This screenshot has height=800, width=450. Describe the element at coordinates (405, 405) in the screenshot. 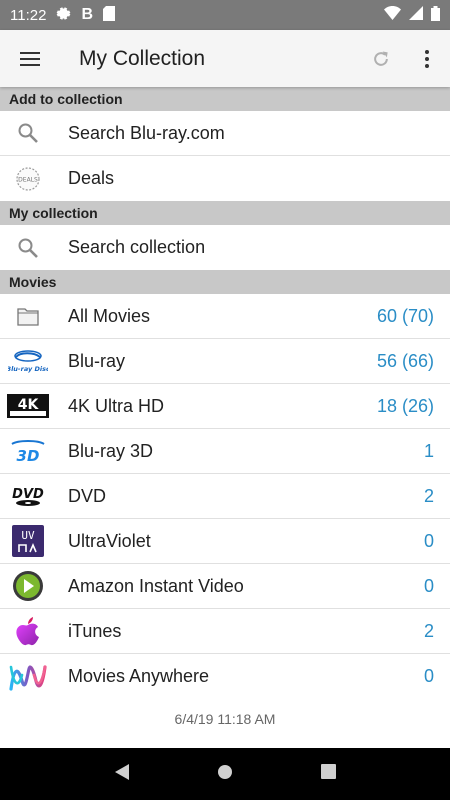

I see `item-count: 18 (26)` at that location.